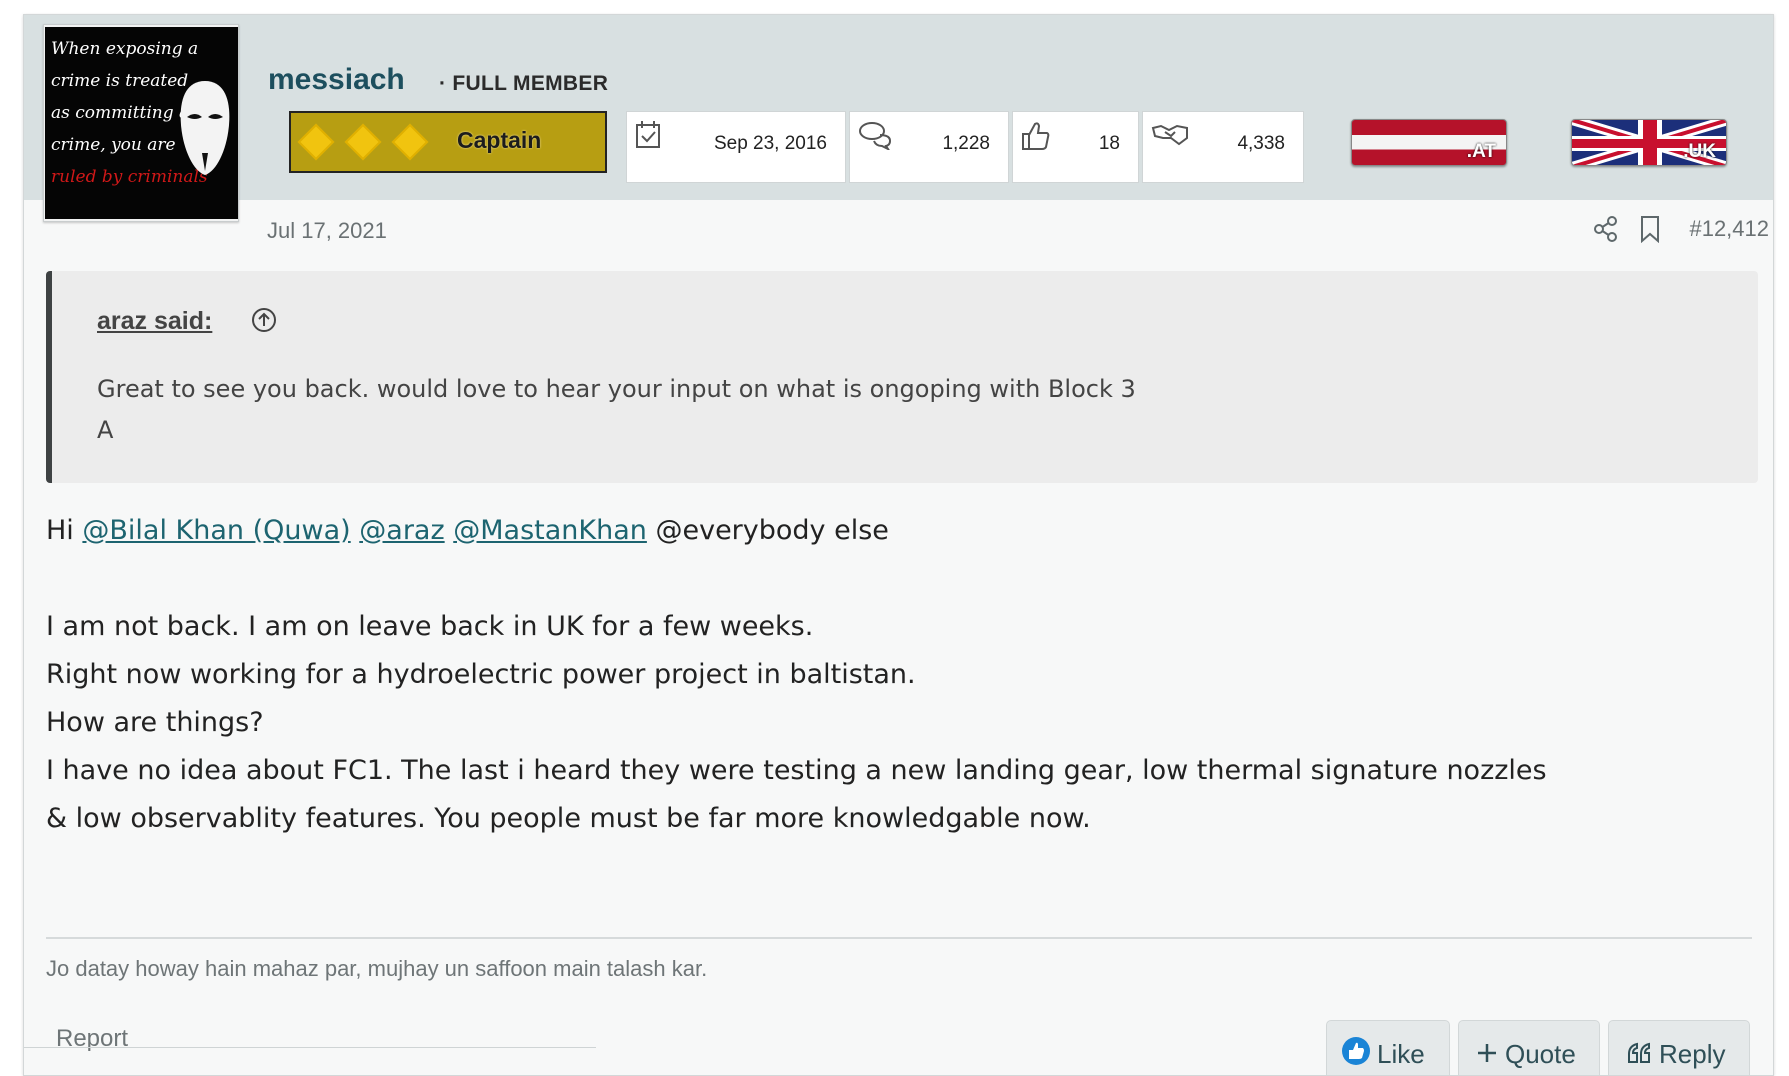 This screenshot has width=1789, height=1076. What do you see at coordinates (336, 80) in the screenshot?
I see `username-link: messiach` at bounding box center [336, 80].